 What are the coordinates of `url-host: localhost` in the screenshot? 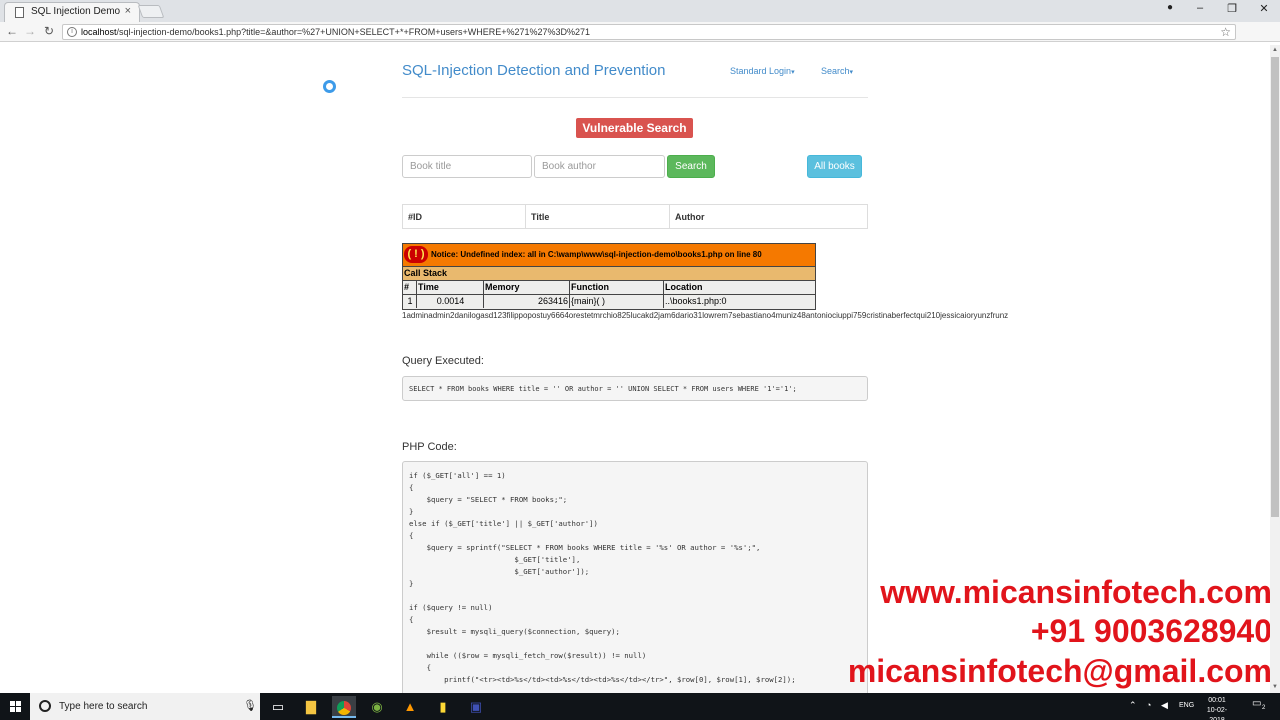 It's located at (99, 32).